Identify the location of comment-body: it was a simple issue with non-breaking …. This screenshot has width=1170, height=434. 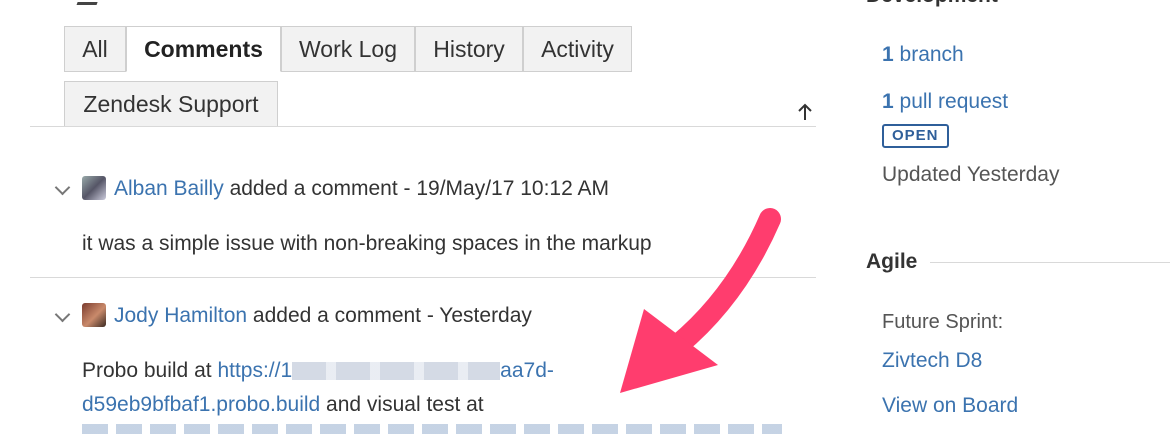
(367, 243).